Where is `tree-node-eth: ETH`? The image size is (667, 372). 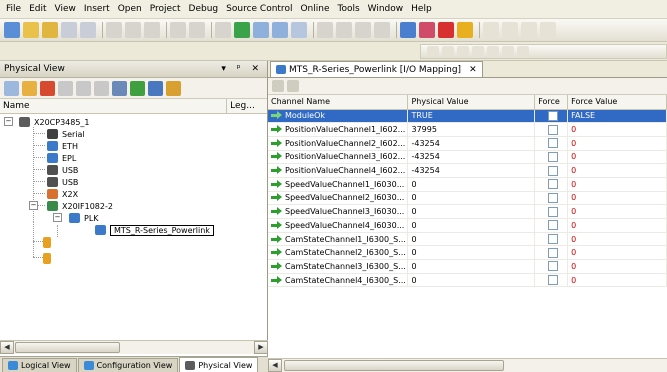
tree-node-eth: ETH is located at coordinates (62, 146).